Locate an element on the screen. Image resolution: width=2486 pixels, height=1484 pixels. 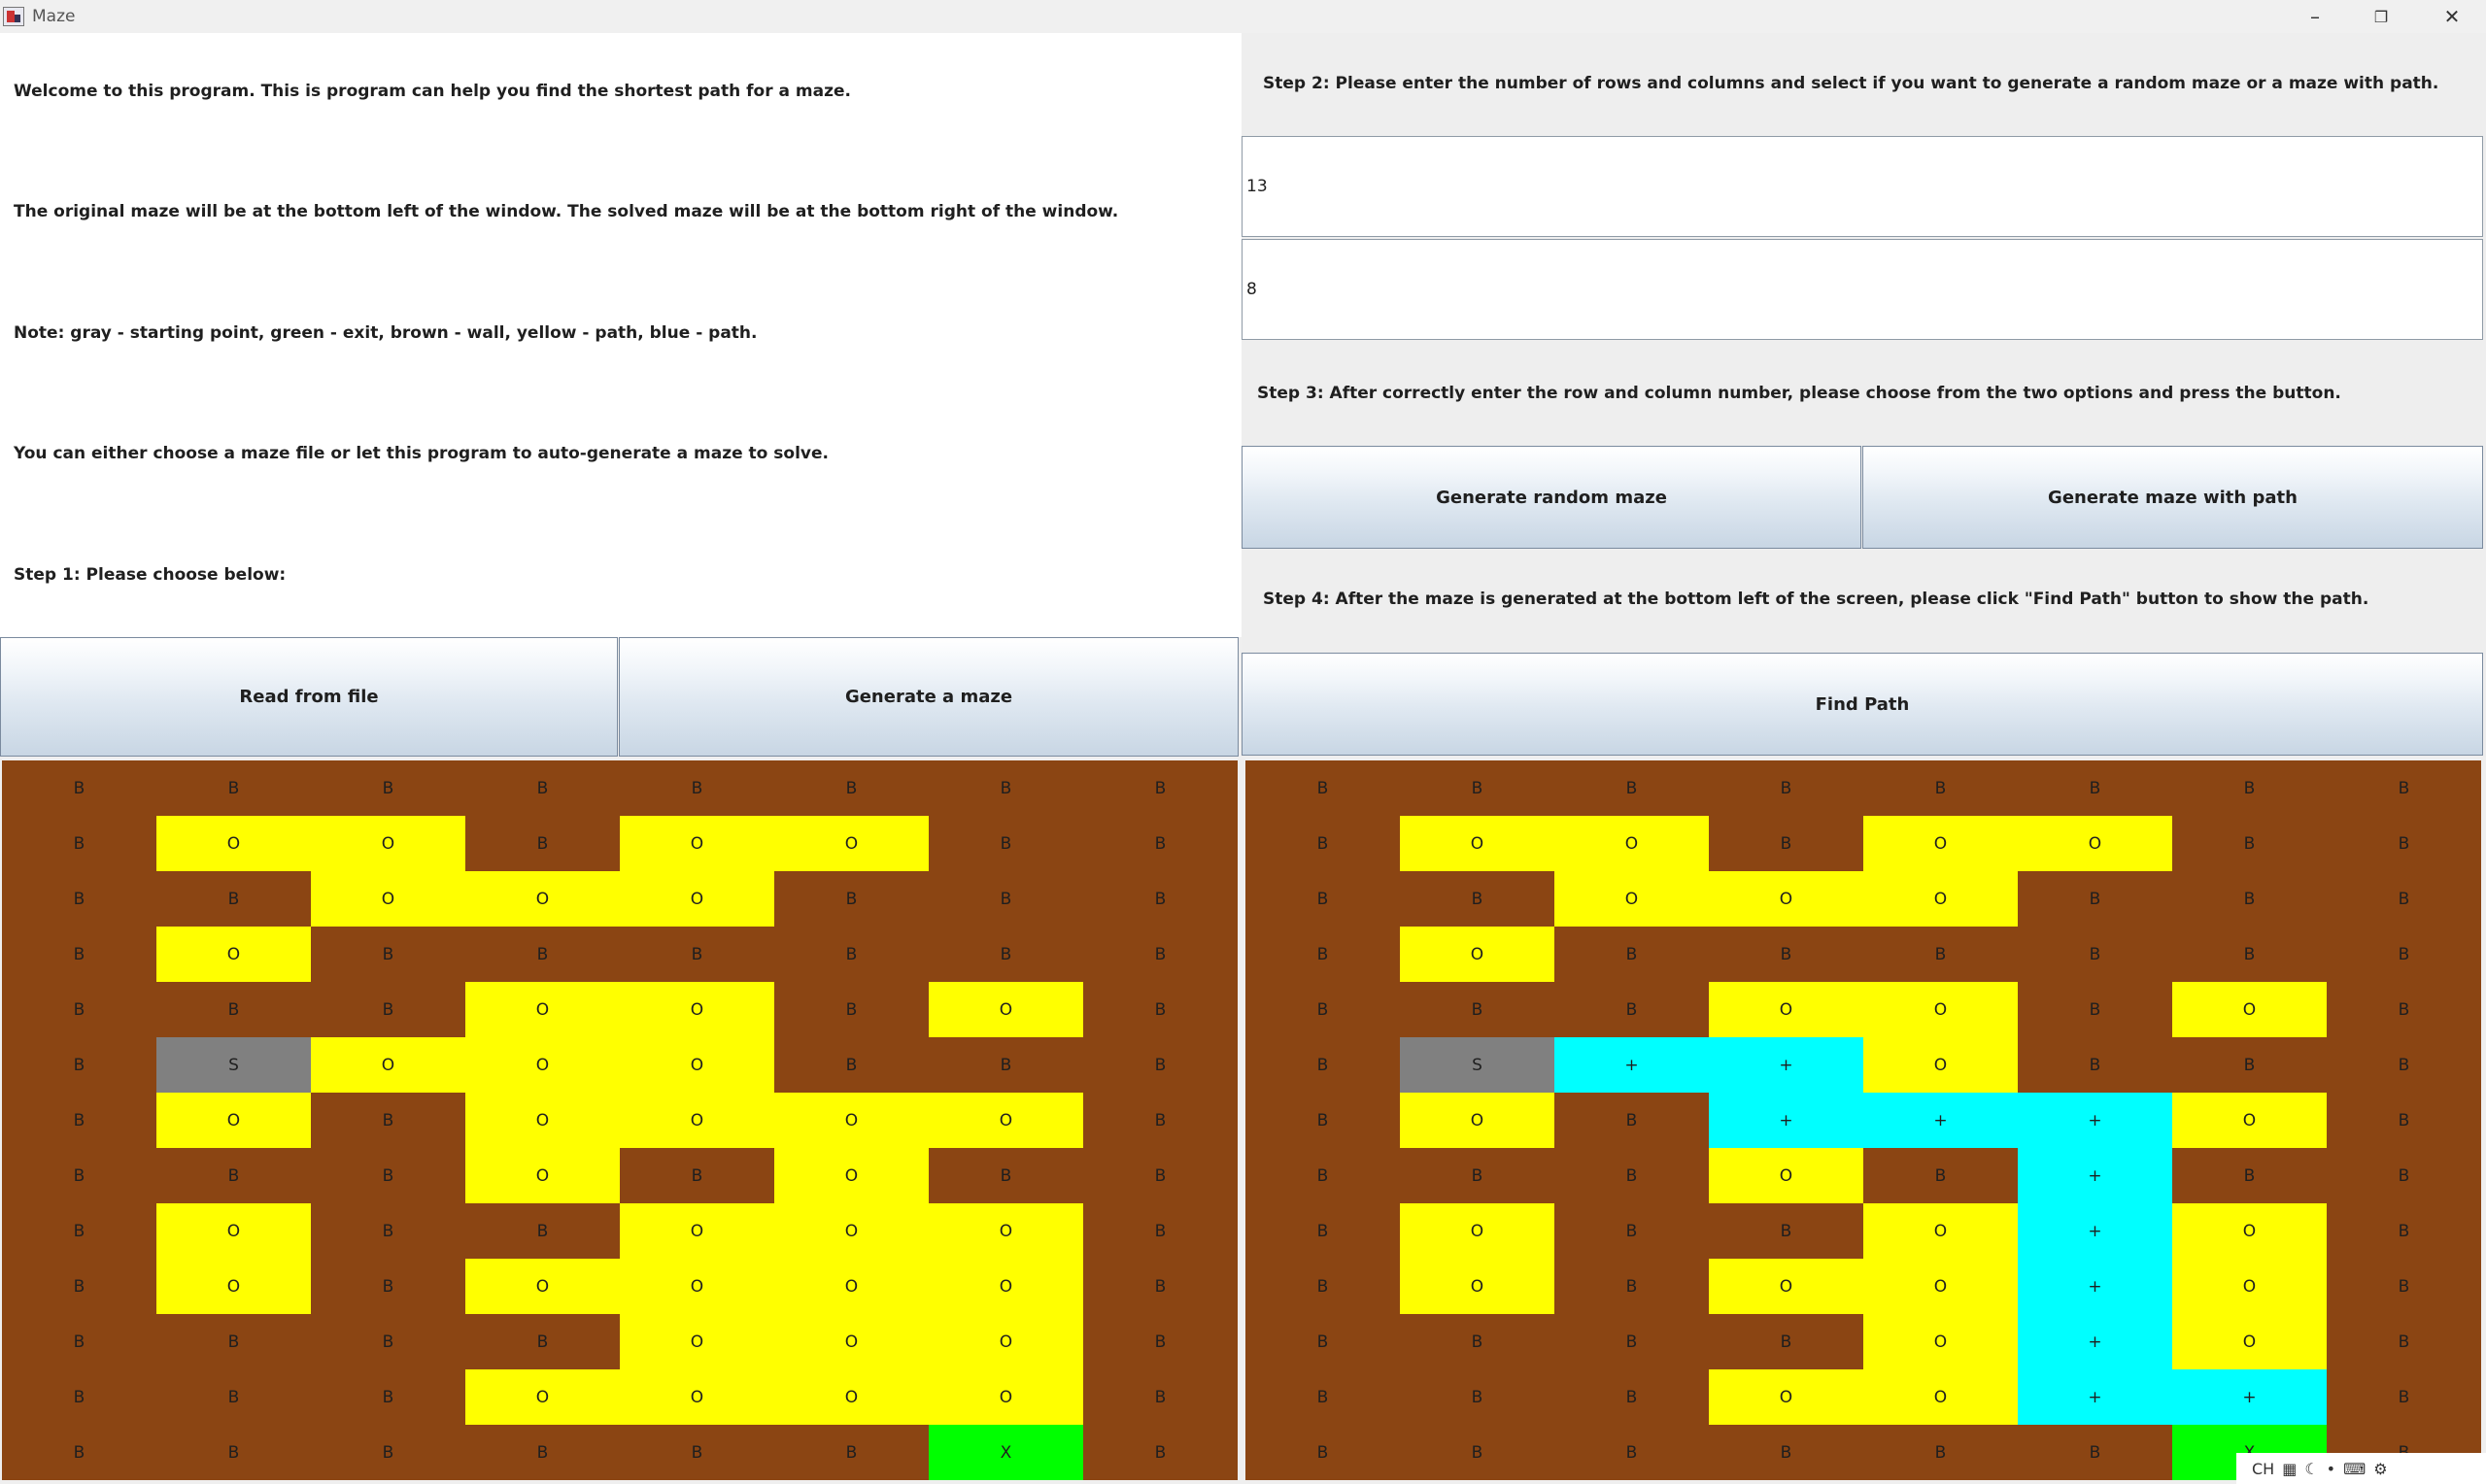
minimize-icon: – is located at coordinates (2315, 16).